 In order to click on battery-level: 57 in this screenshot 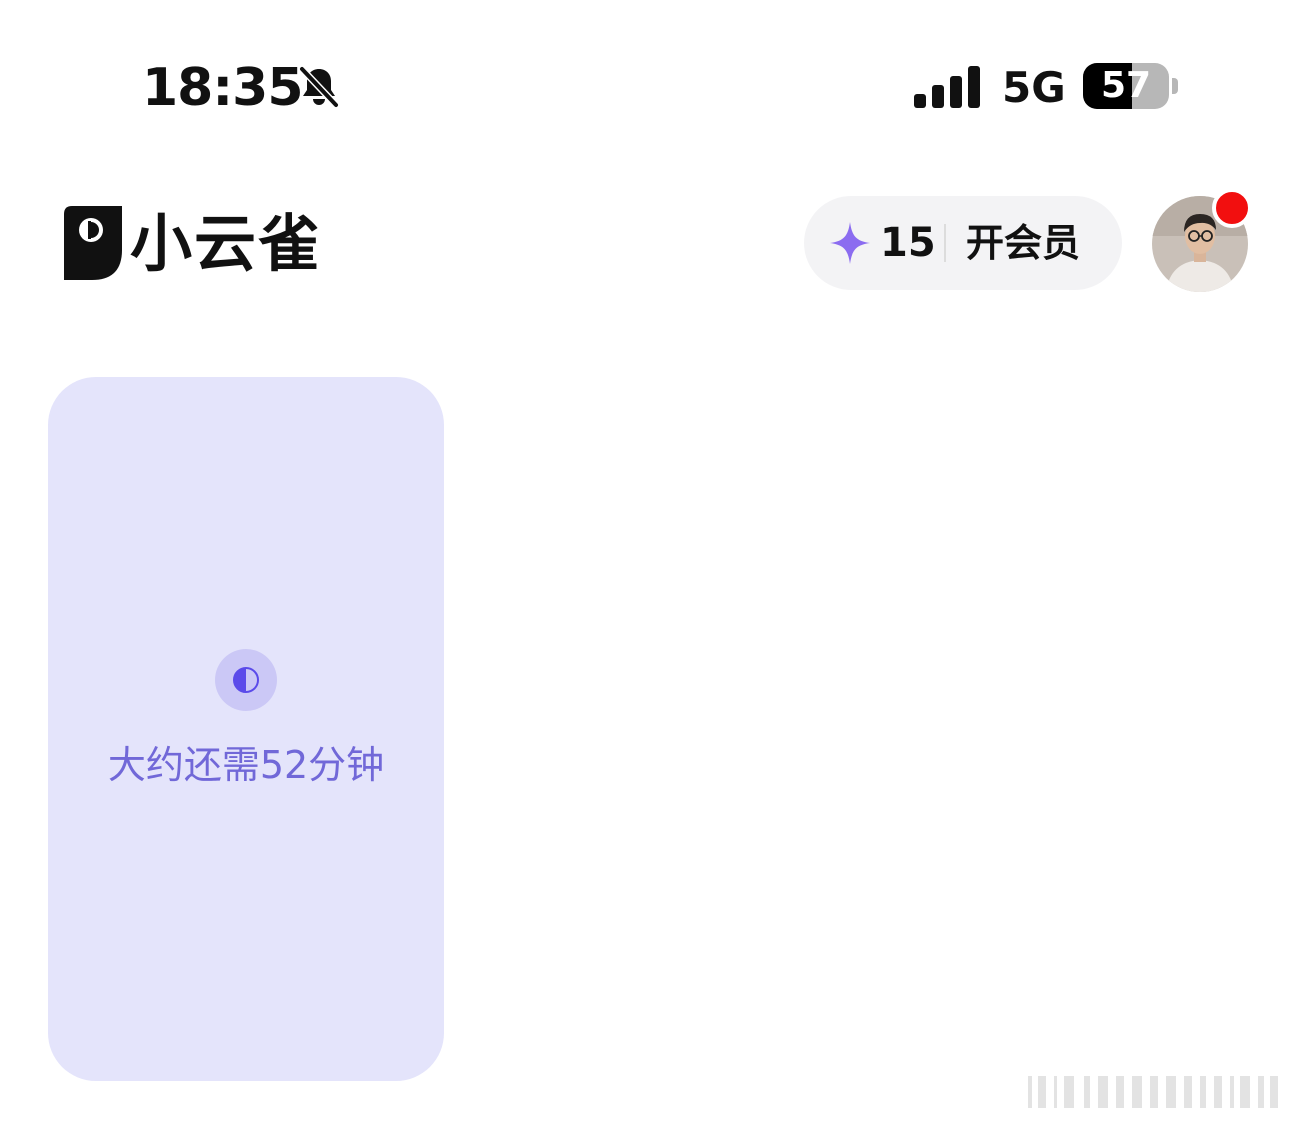, I will do `click(1126, 85)`.